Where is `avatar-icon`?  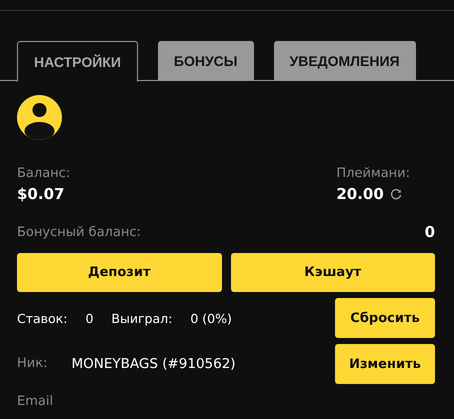
avatar-icon is located at coordinates (39, 117).